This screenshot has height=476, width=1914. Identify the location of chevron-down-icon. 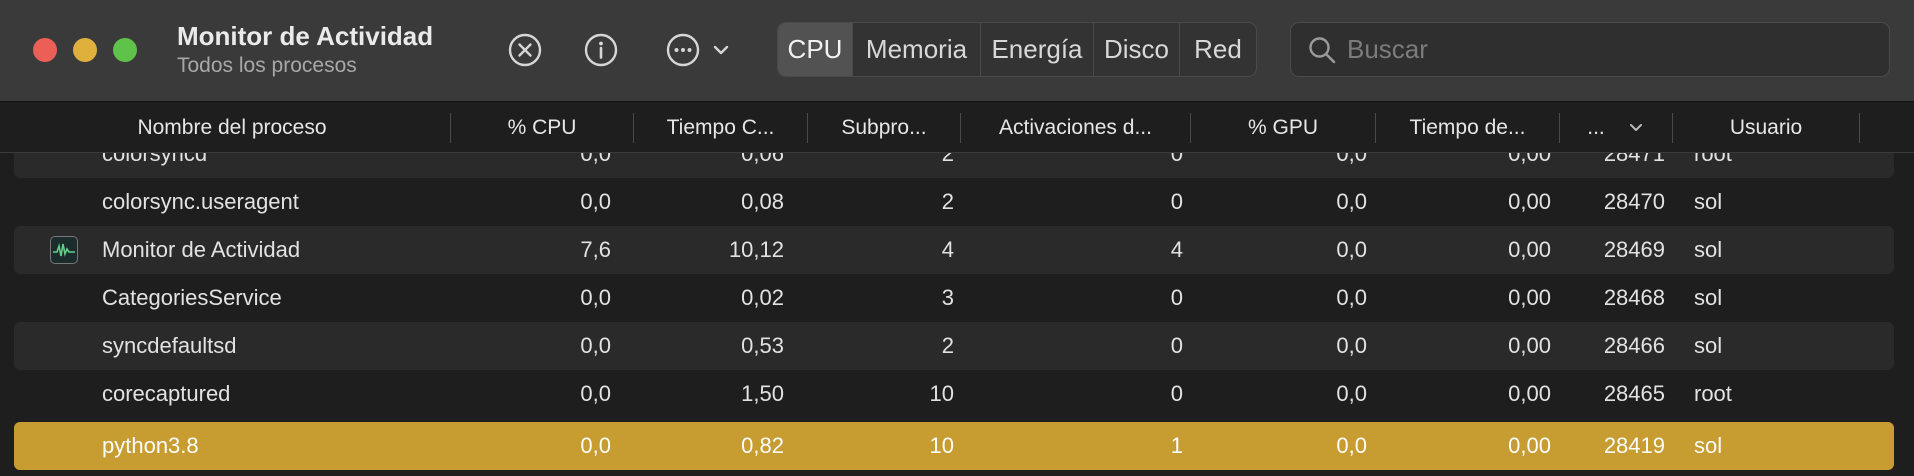
(721, 50).